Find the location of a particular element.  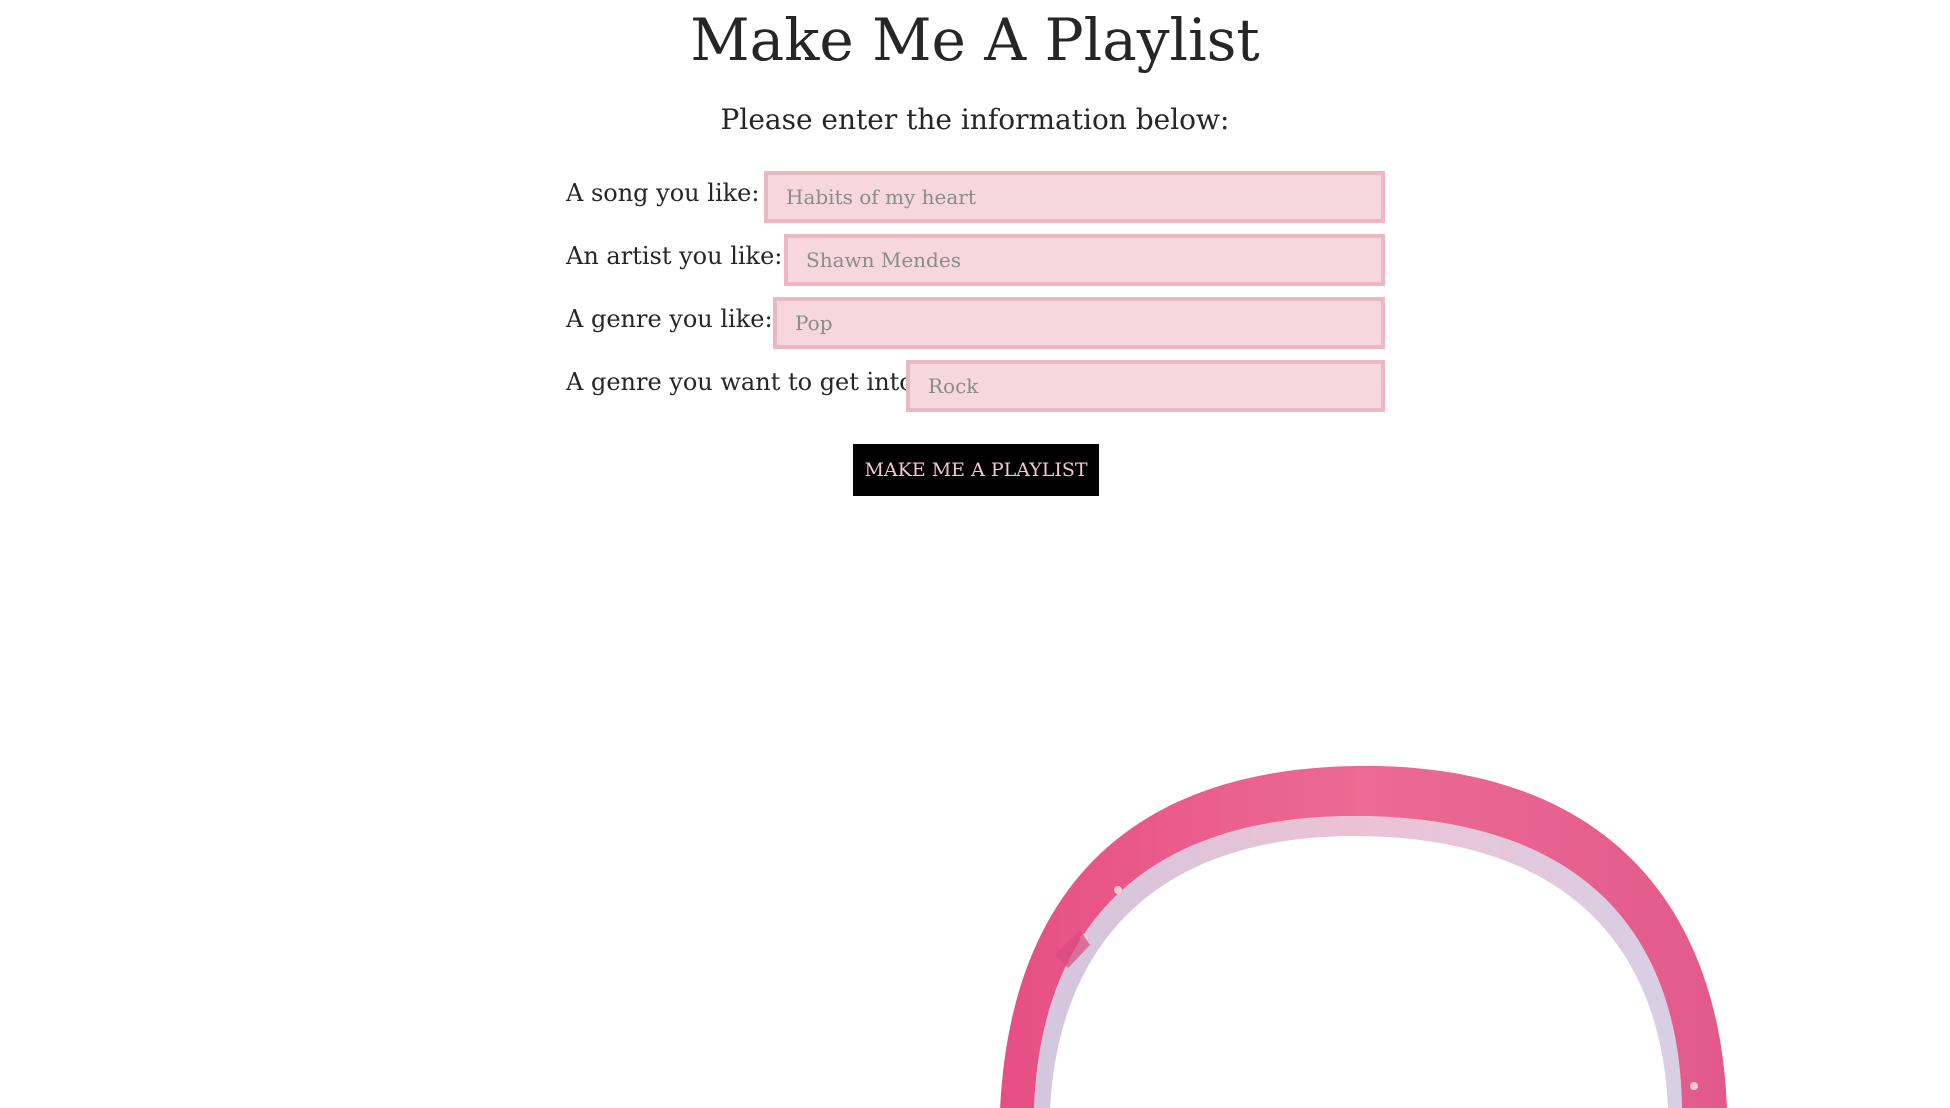

make-playlist-button: MAKE ME A PLAYLIST is located at coordinates (976, 470).